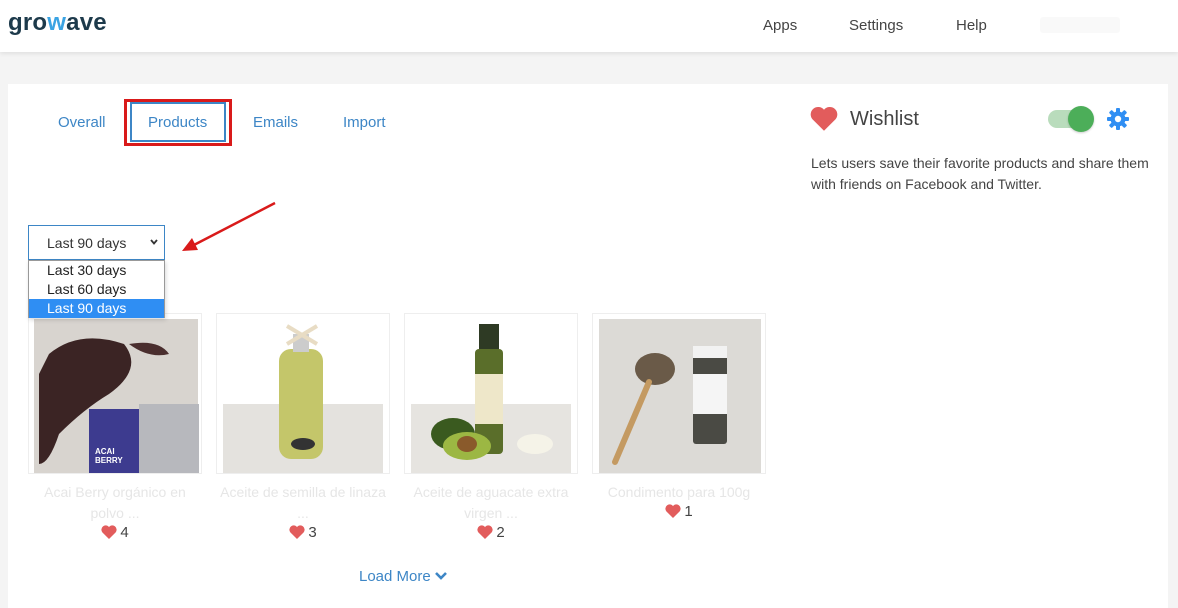 This screenshot has height=608, width=1178. What do you see at coordinates (491, 398) in the screenshot?
I see `avocado-oil-image` at bounding box center [491, 398].